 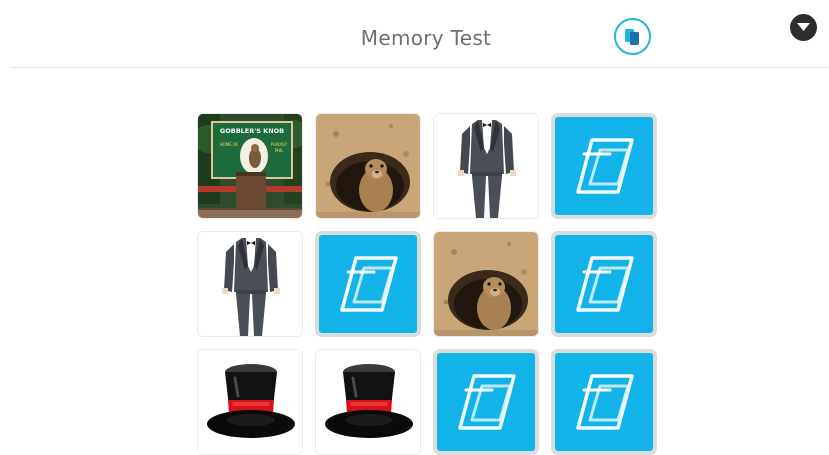 I want to click on header-divider, so click(x=419, y=67).